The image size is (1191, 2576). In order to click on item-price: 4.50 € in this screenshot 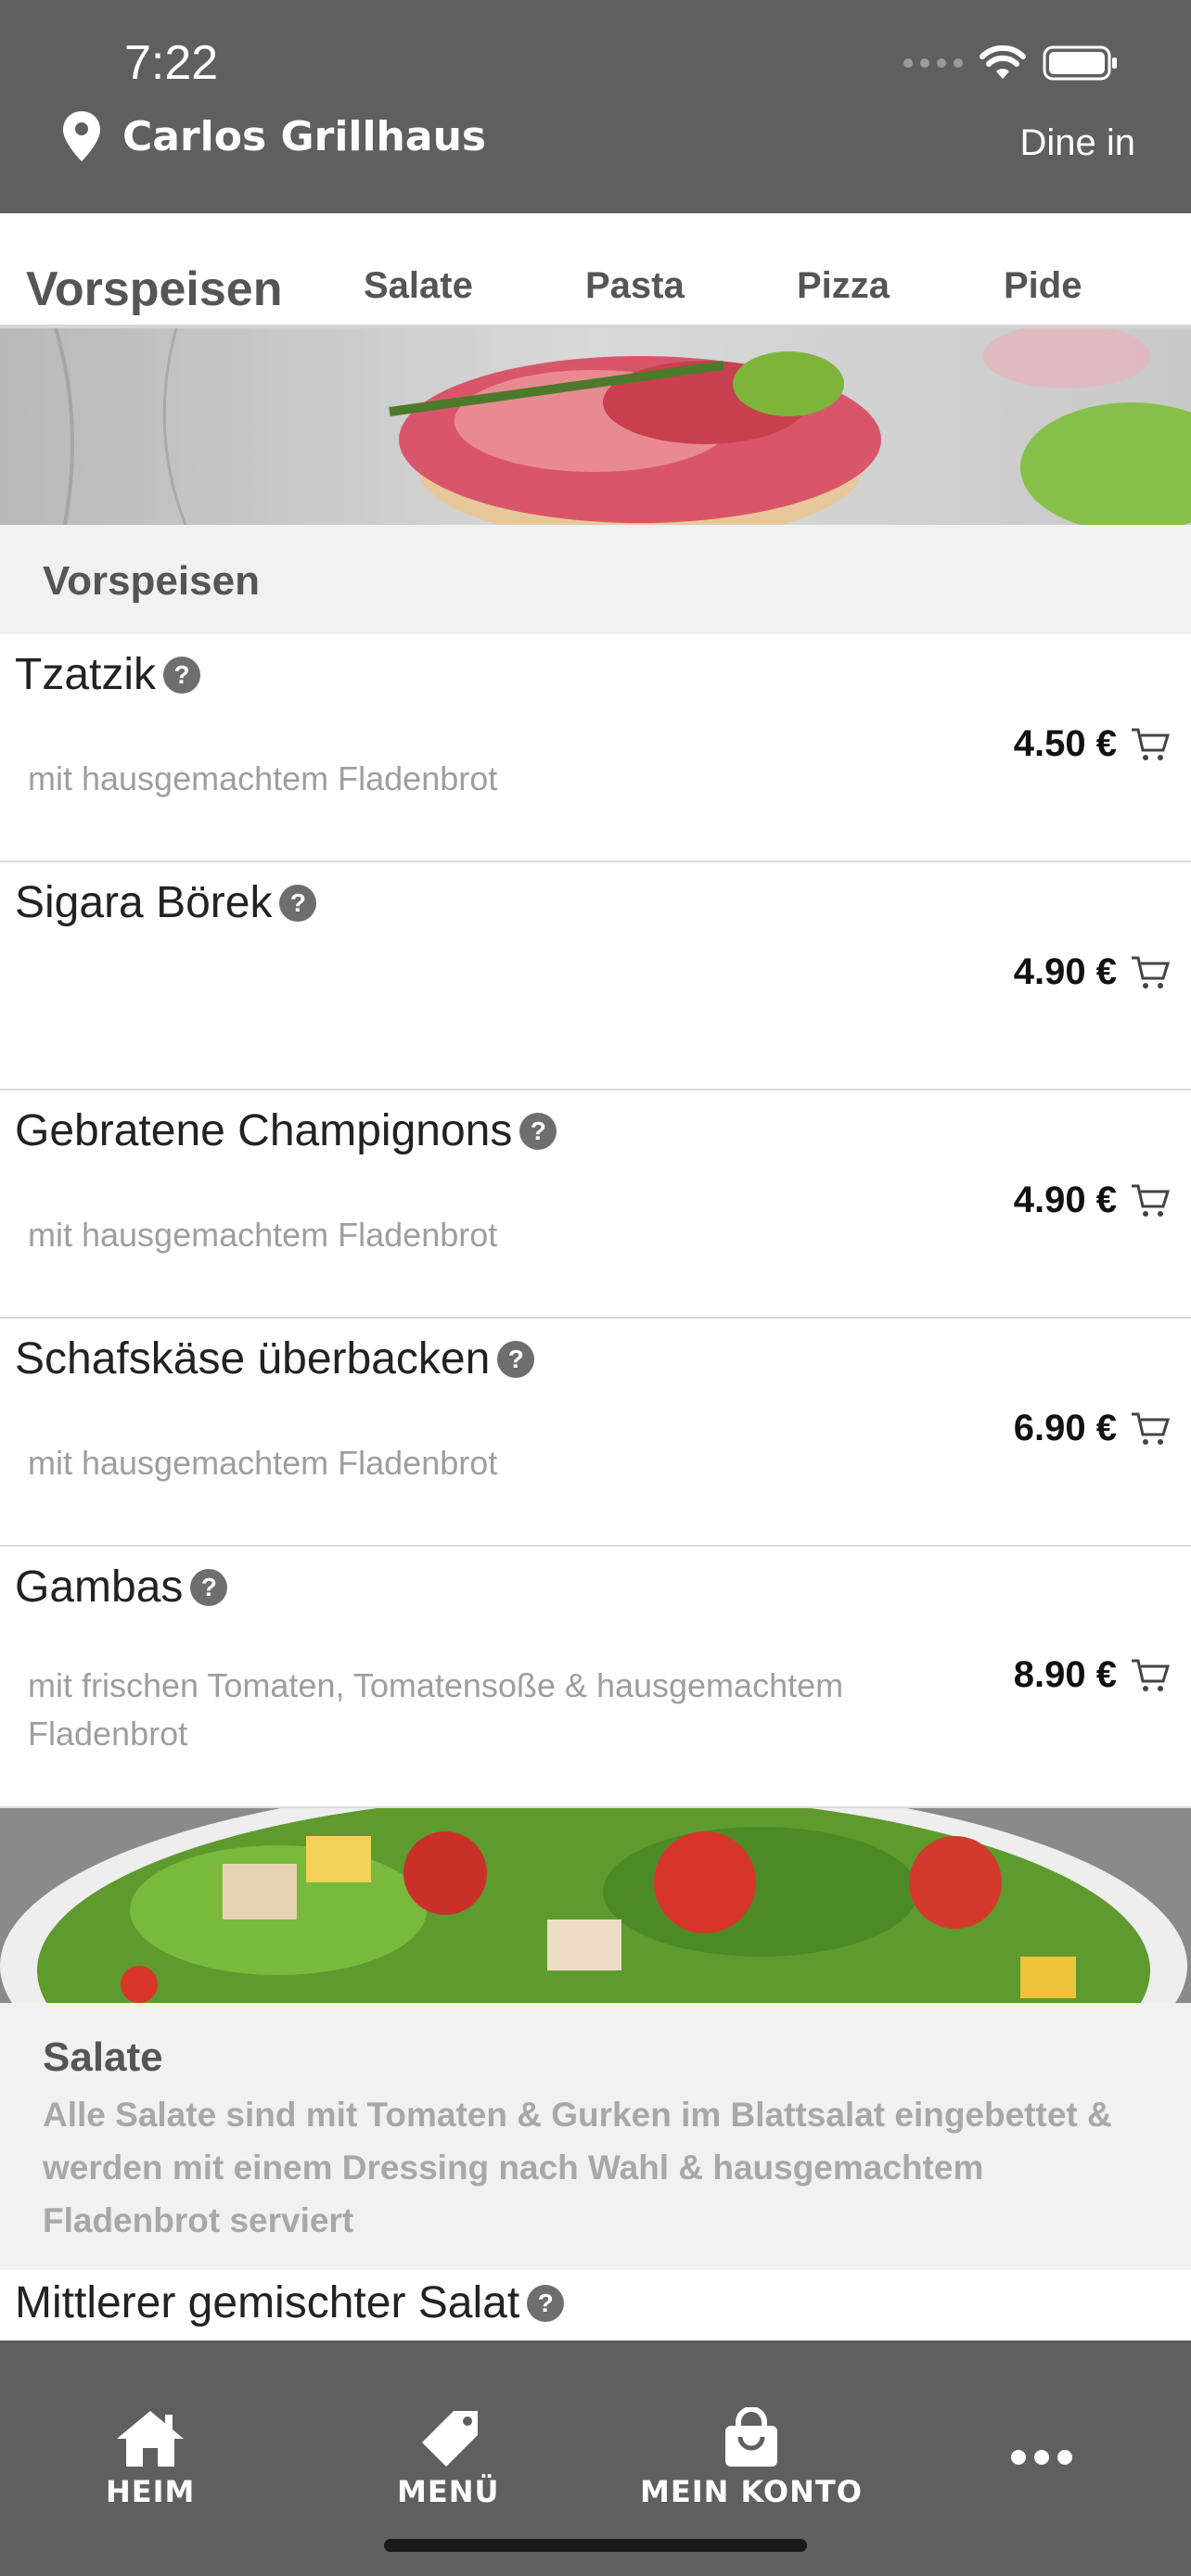, I will do `click(1092, 744)`.